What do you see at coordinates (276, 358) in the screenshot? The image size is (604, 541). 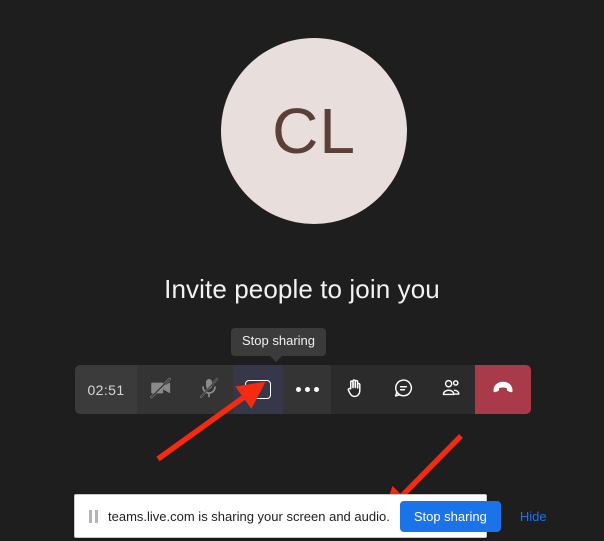 I see `tooltip-arrow-icon` at bounding box center [276, 358].